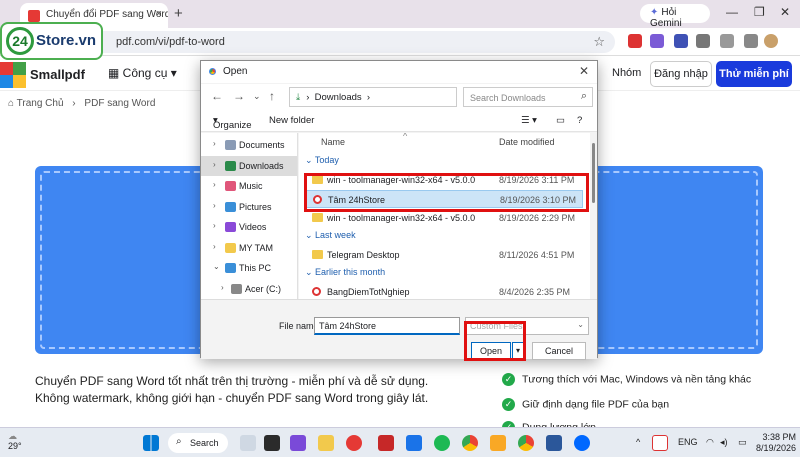 The width and height of the screenshot is (800, 457). What do you see at coordinates (626, 73) in the screenshot?
I see `nav-team: Nhóm` at bounding box center [626, 73].